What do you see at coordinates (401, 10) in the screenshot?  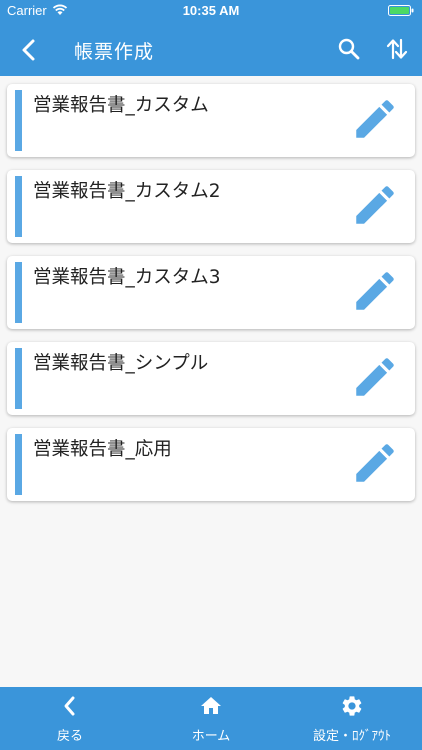 I see `battery-icon` at bounding box center [401, 10].